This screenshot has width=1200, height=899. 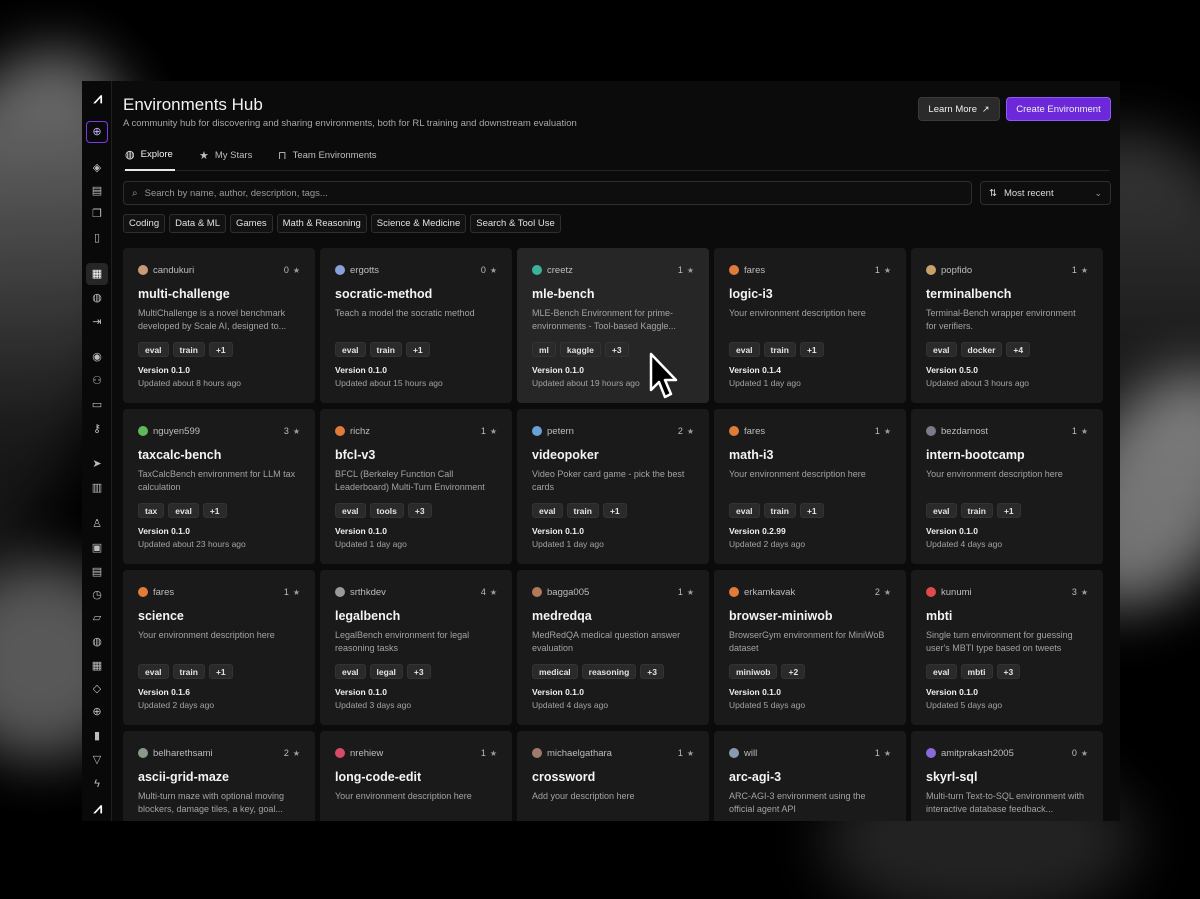 What do you see at coordinates (197, 223) in the screenshot?
I see `filter-chip-data-ml: Data & ML` at bounding box center [197, 223].